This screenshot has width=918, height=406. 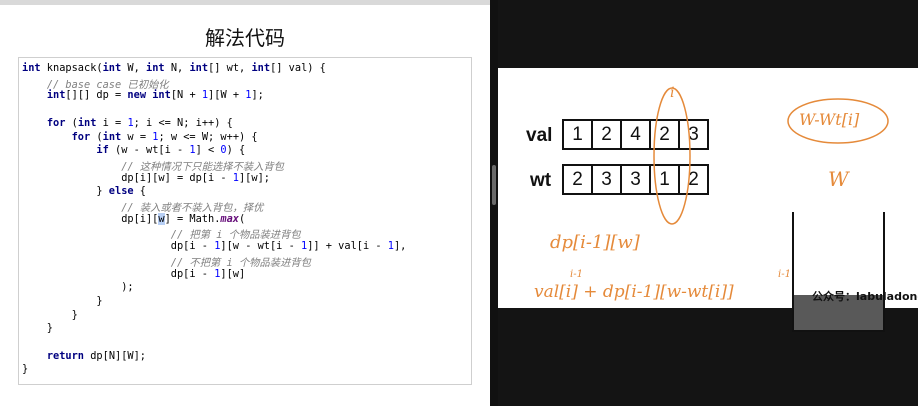 What do you see at coordinates (71, 68) in the screenshot?
I see `code-token: knapsack(` at bounding box center [71, 68].